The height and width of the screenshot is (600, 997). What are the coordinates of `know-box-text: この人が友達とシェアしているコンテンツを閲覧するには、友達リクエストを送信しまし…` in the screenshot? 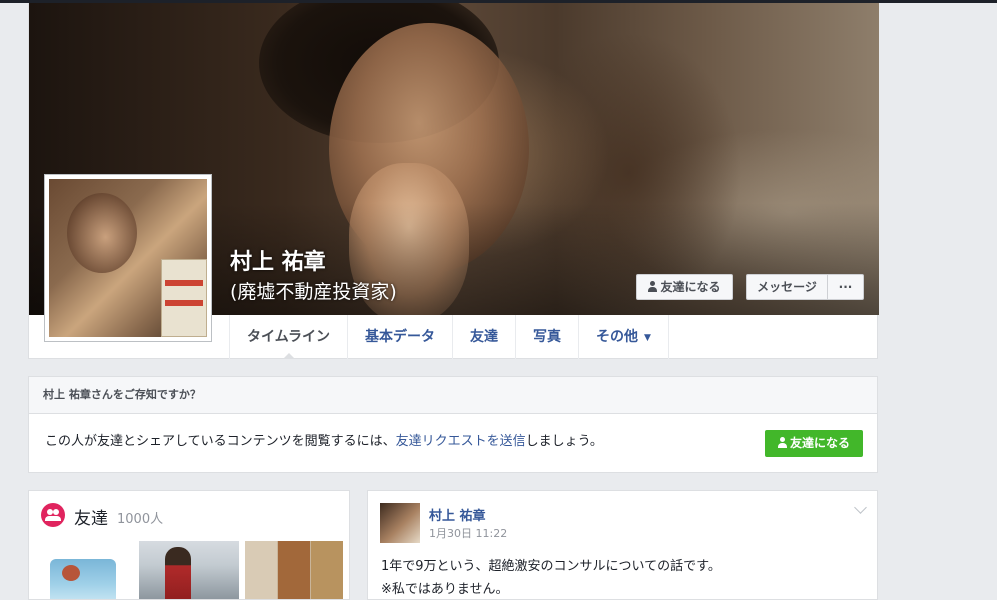 It's located at (324, 441).